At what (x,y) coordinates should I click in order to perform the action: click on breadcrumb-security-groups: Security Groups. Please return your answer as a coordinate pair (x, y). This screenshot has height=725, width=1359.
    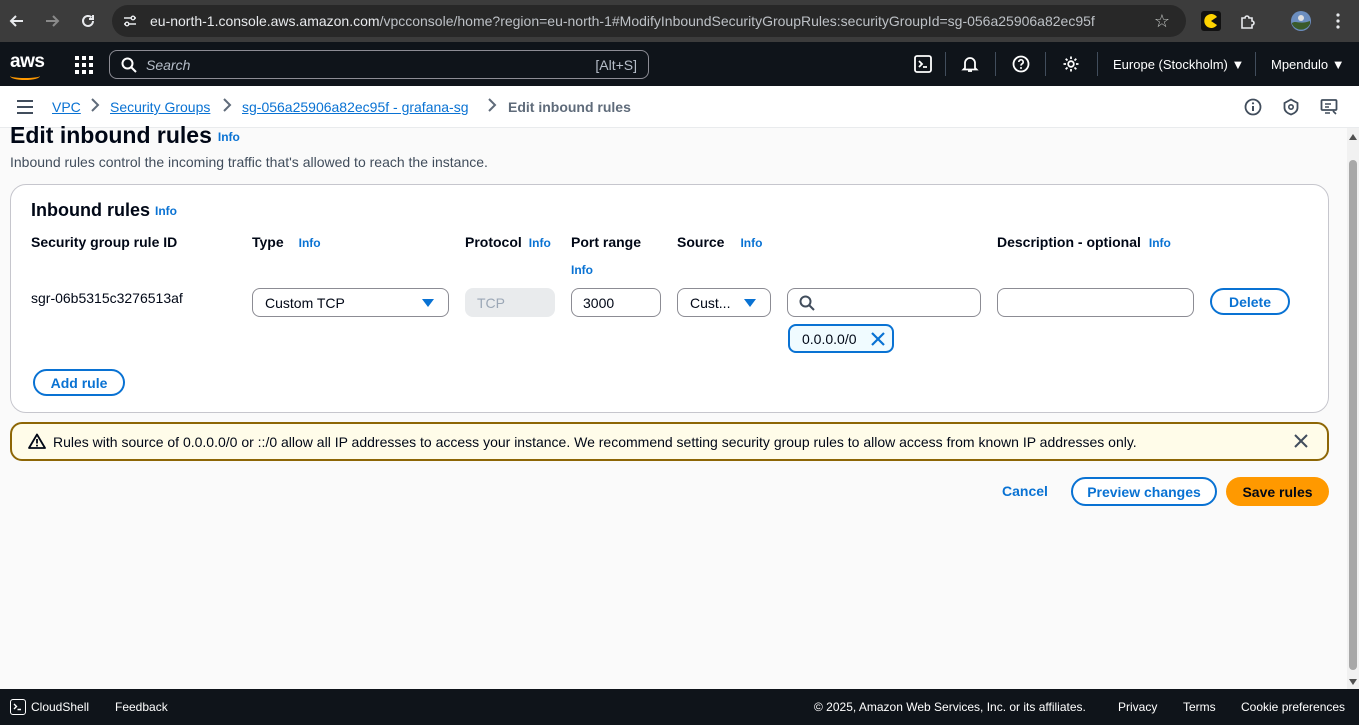
    Looking at the image, I should click on (160, 107).